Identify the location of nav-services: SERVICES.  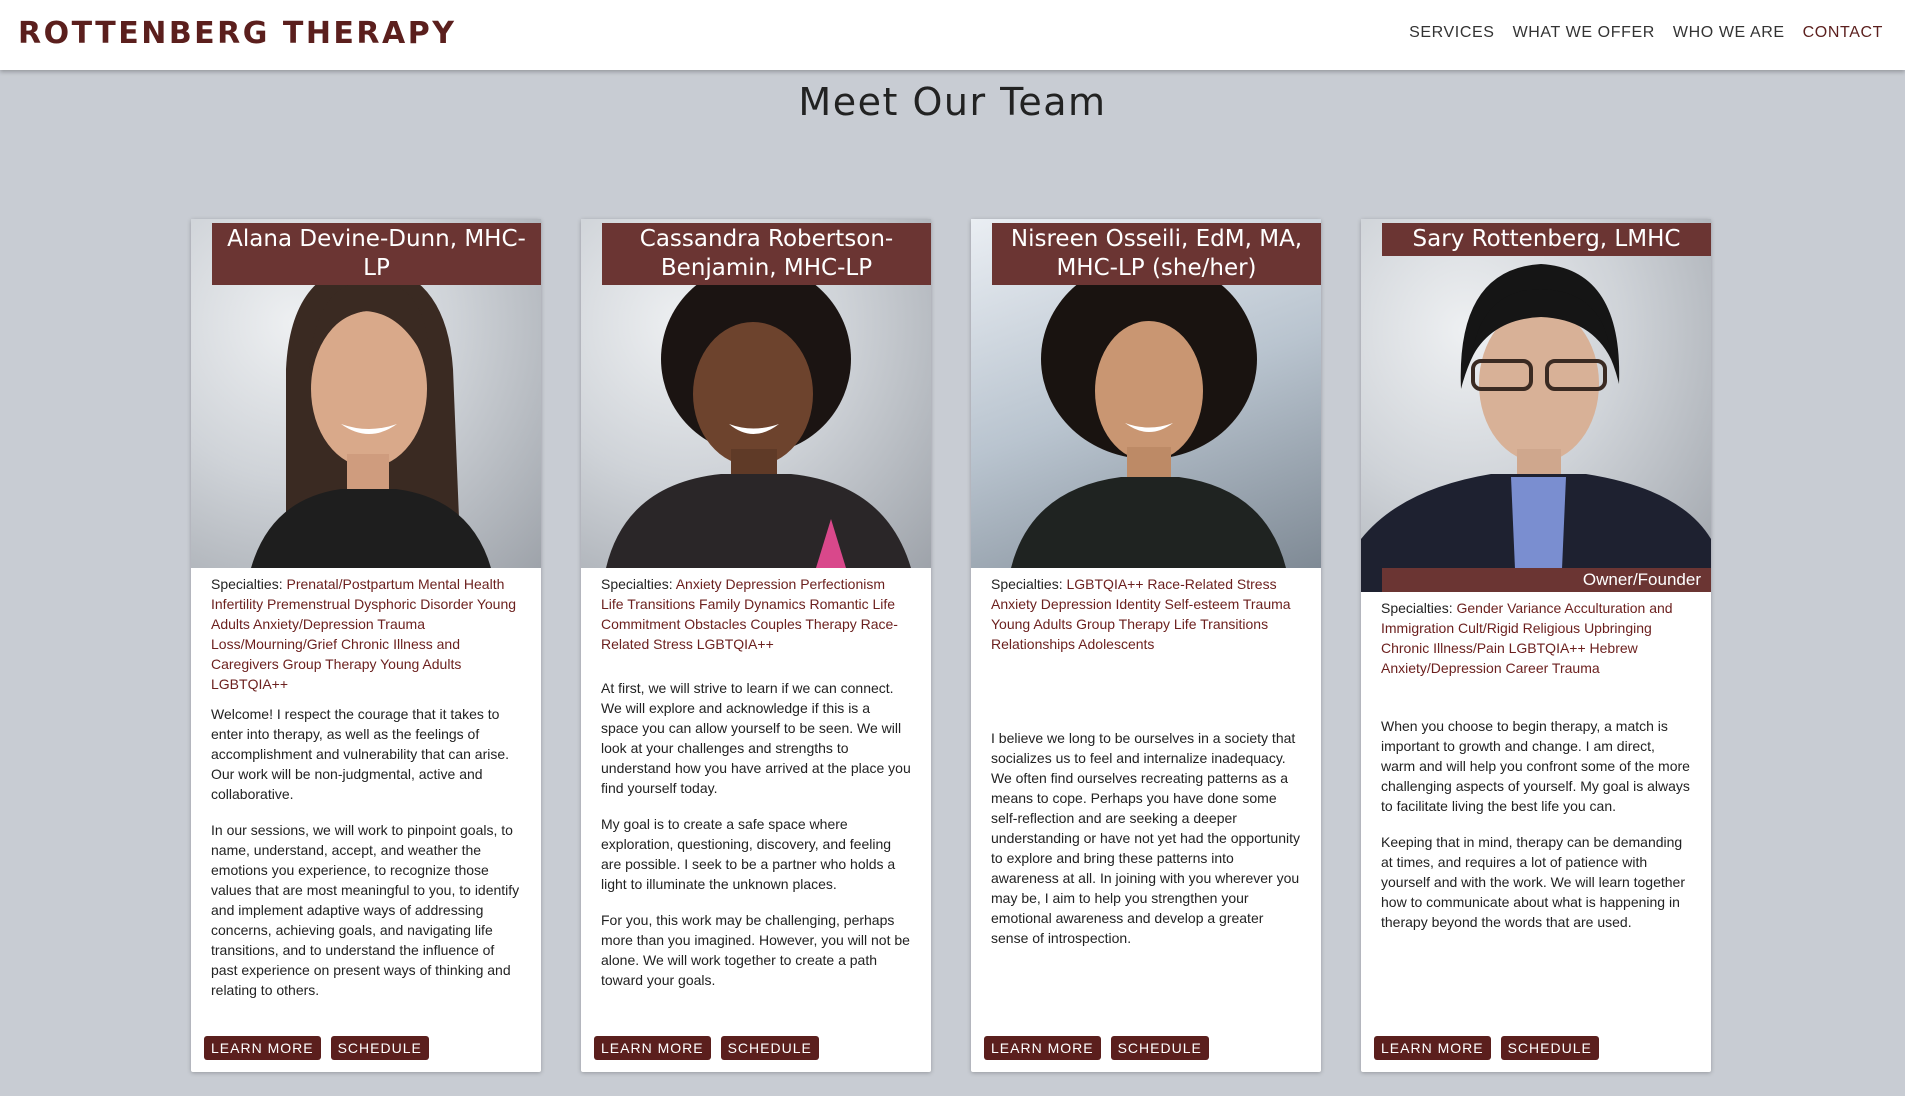
(1451, 33).